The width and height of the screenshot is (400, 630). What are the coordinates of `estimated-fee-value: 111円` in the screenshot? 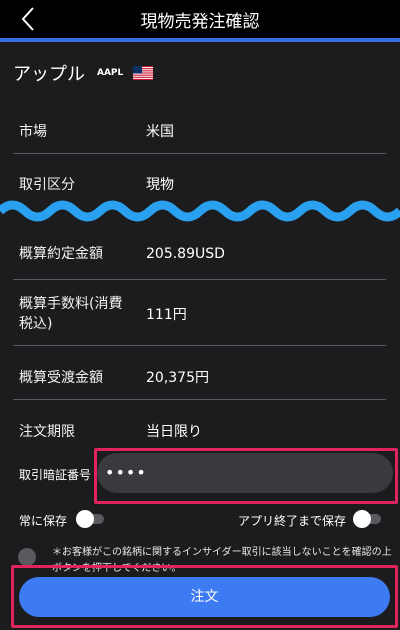 It's located at (166, 315).